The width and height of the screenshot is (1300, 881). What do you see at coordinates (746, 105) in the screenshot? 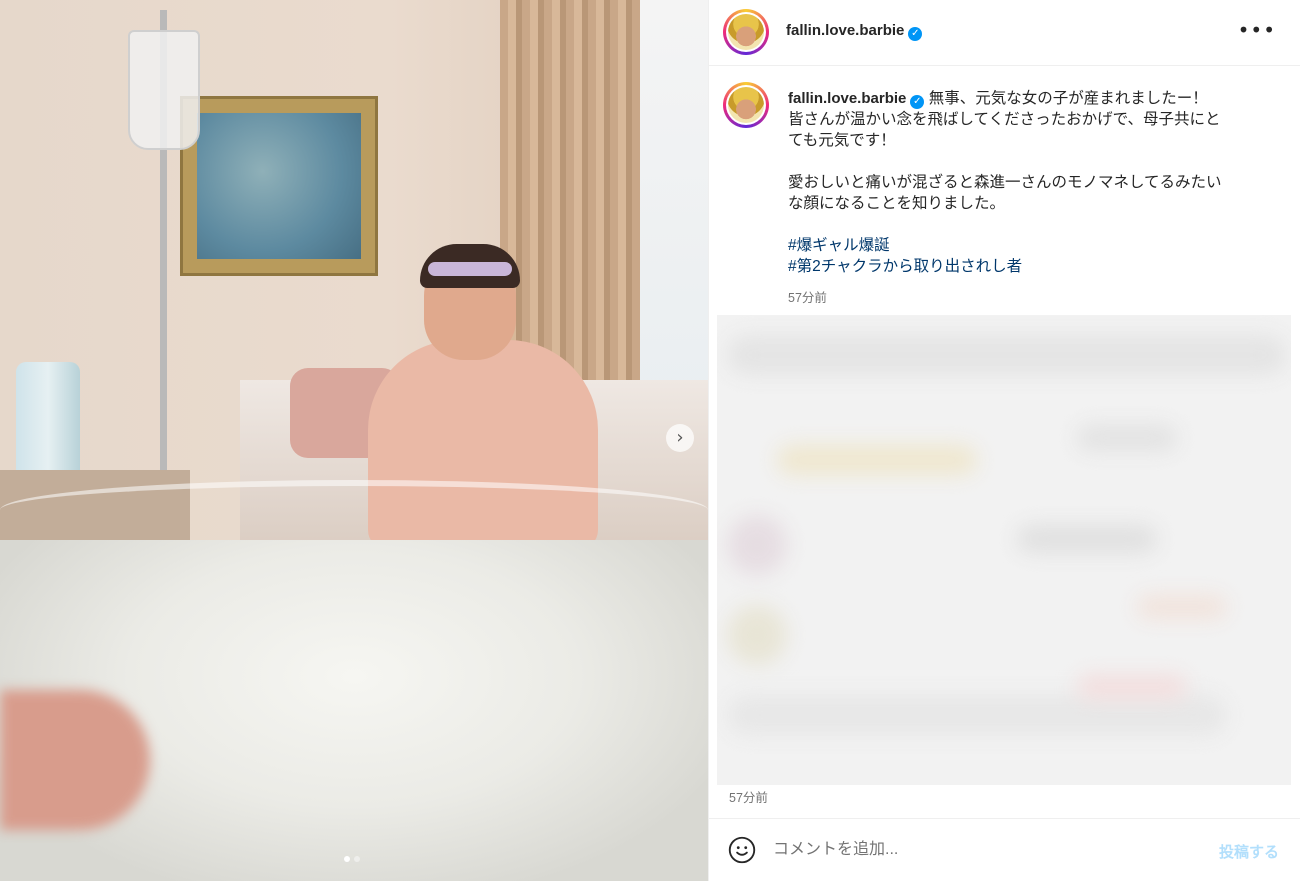
I see `caption-avatar` at bounding box center [746, 105].